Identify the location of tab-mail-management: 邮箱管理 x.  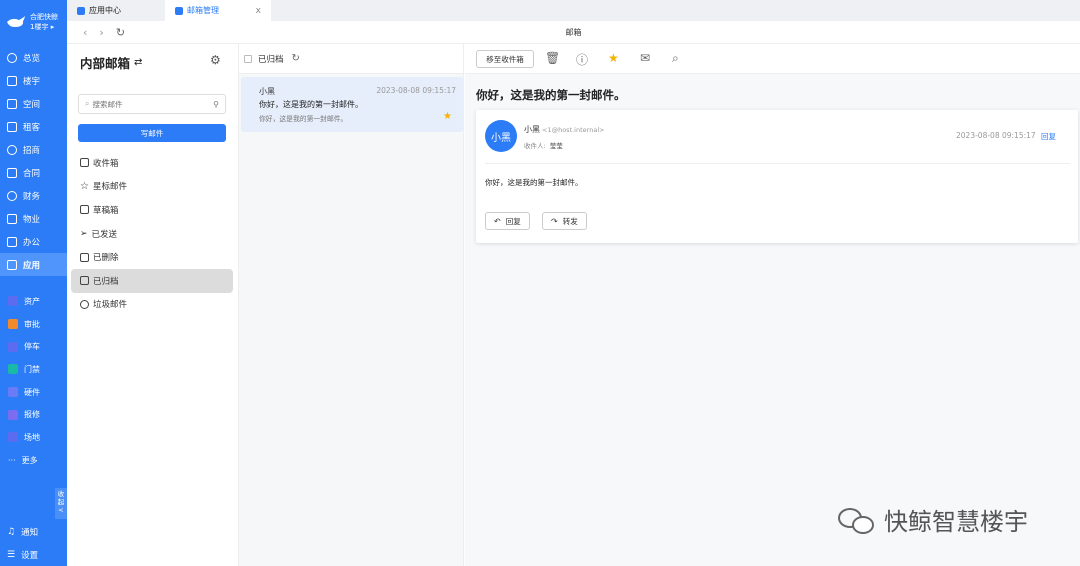
(218, 10).